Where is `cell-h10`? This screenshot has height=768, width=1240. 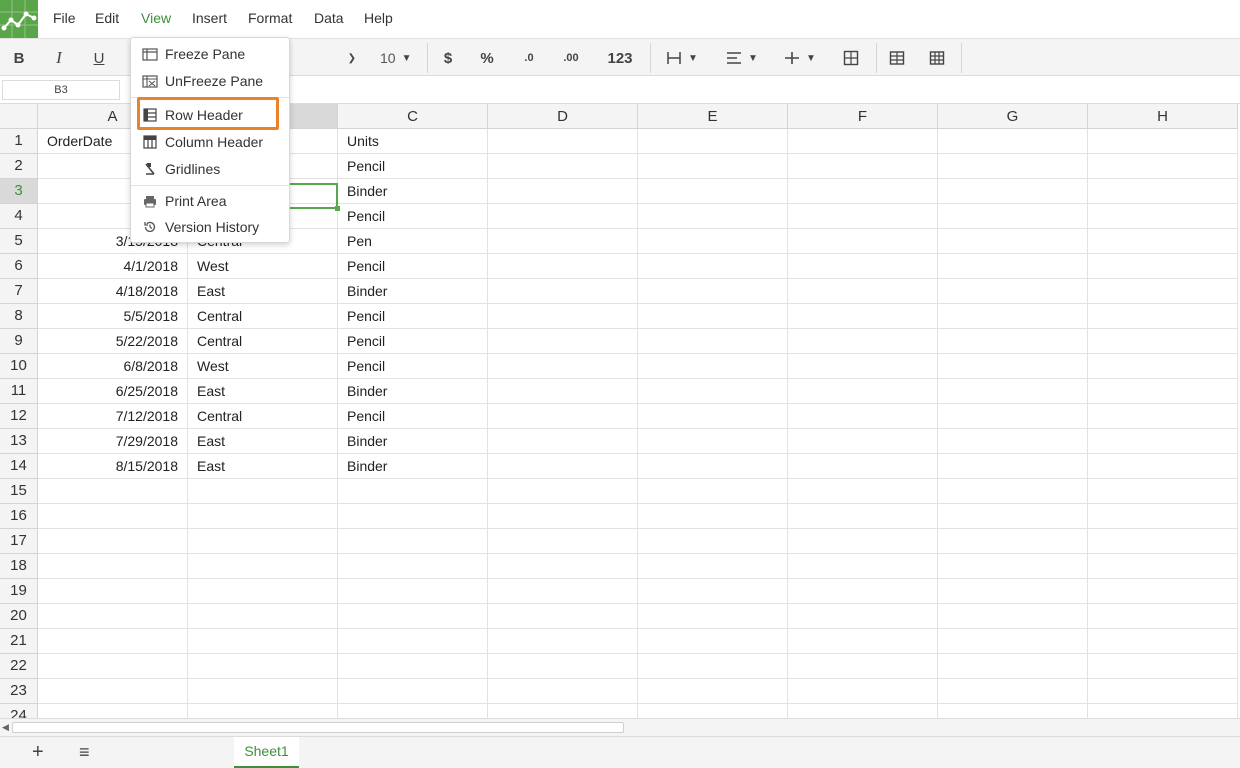 cell-h10 is located at coordinates (1163, 366).